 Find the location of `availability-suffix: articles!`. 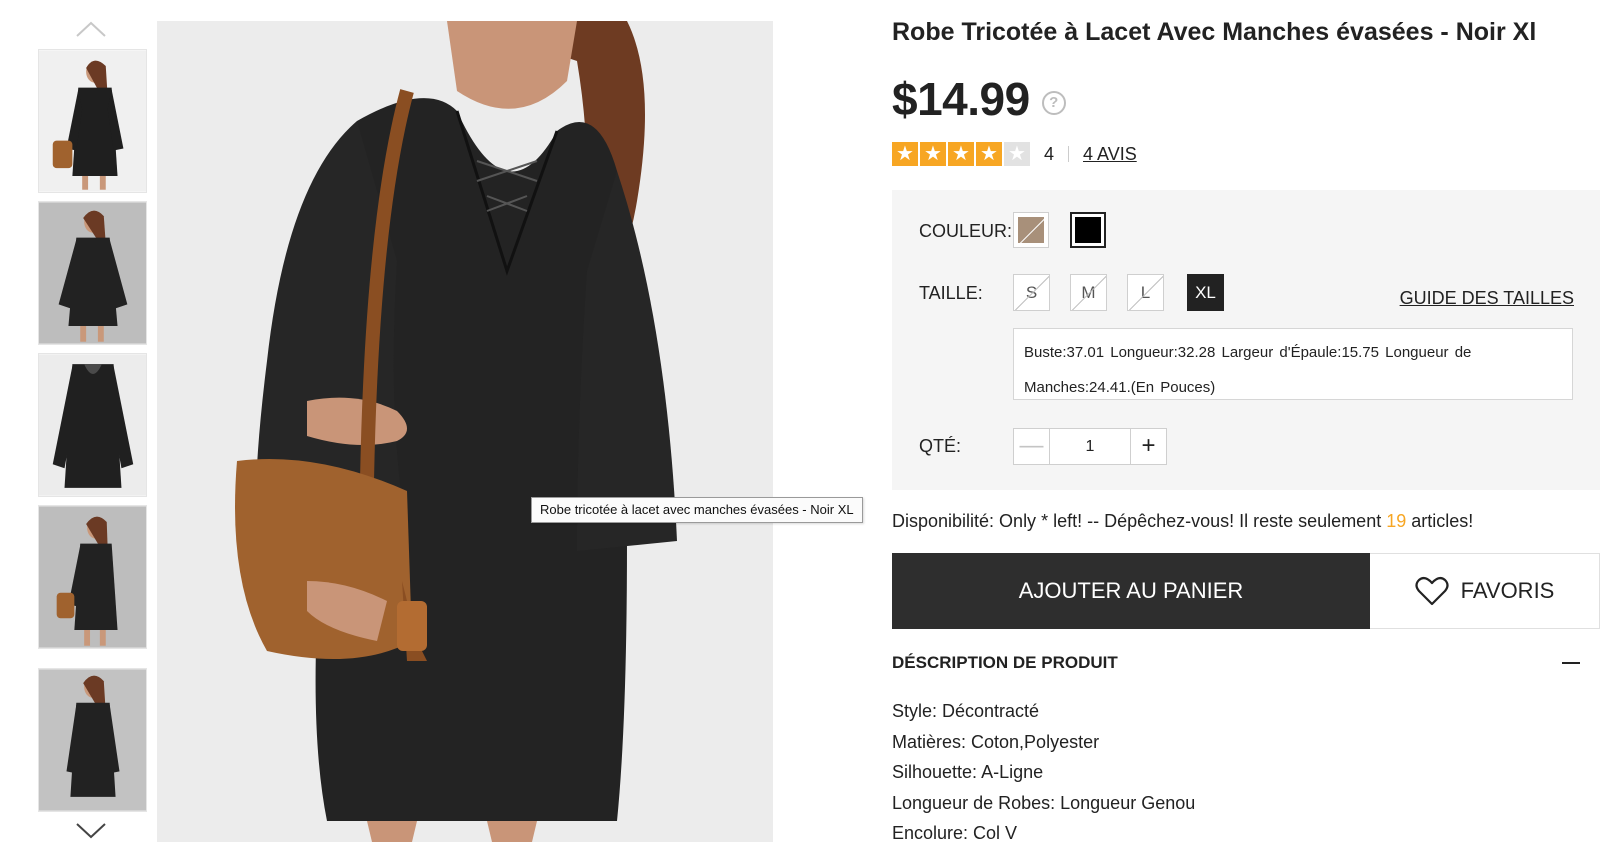

availability-suffix: articles! is located at coordinates (1440, 521).